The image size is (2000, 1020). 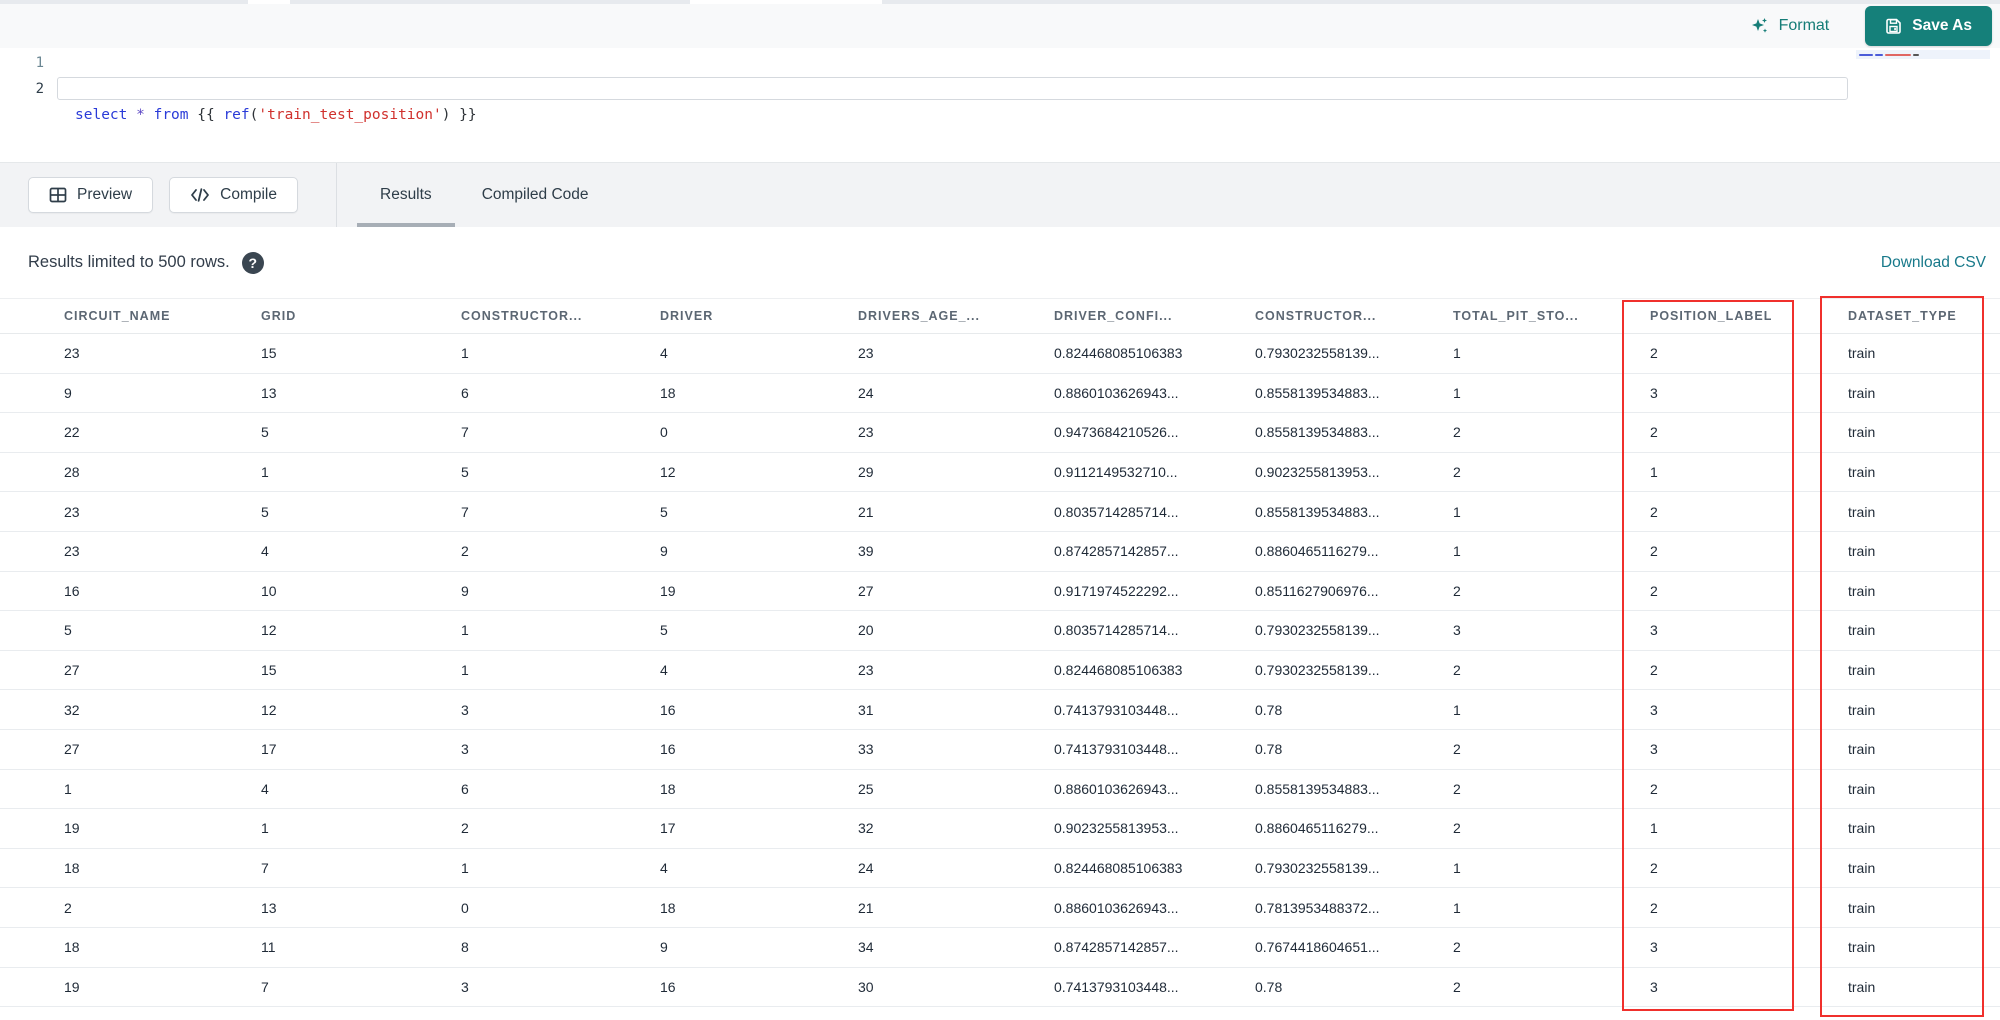 I want to click on table-cell: 0.78, so click(x=1269, y=749).